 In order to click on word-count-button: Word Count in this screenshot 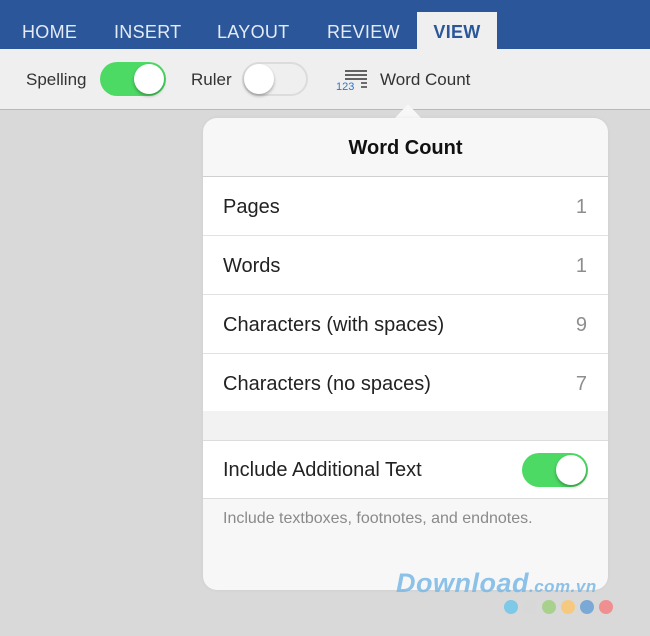, I will do `click(425, 80)`.